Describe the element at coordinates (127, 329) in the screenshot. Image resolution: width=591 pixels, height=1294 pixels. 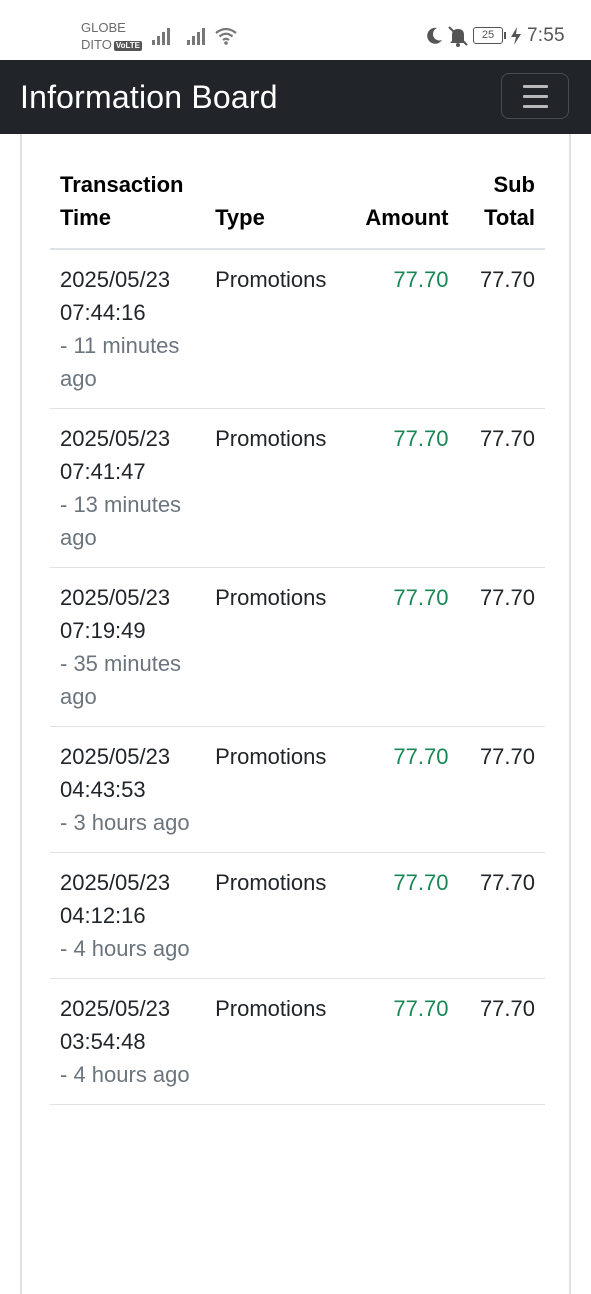
I see `transaction-time-cell: 2025/05/23 07:44:16 - 11 minutes ago` at that location.